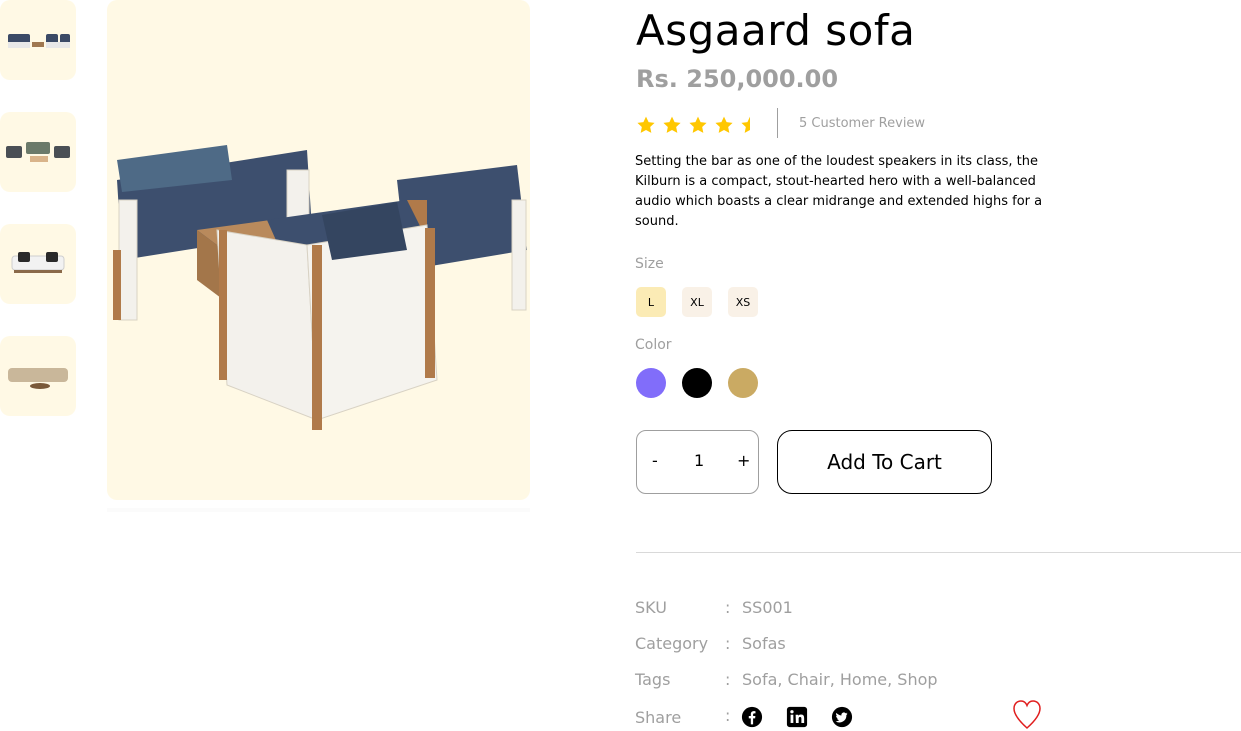 The width and height of the screenshot is (1241, 731). I want to click on sku-label: SKU, so click(651, 607).